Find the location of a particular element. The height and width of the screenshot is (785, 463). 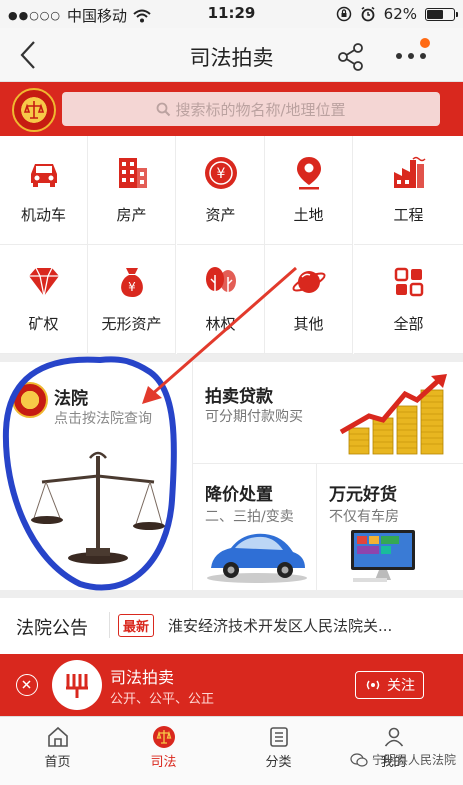

tree-icon is located at coordinates (220, 282).